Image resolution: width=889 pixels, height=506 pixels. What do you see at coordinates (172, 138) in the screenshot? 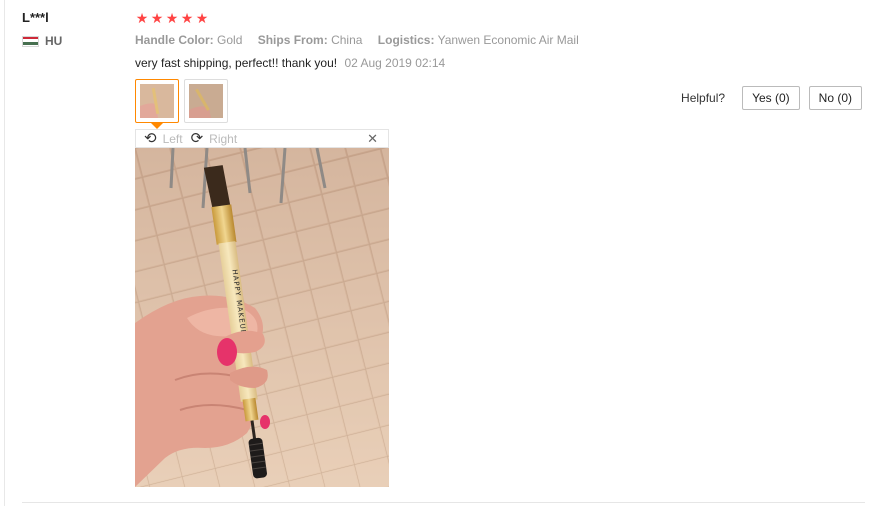
I see `rotate-left-label: Left` at bounding box center [172, 138].